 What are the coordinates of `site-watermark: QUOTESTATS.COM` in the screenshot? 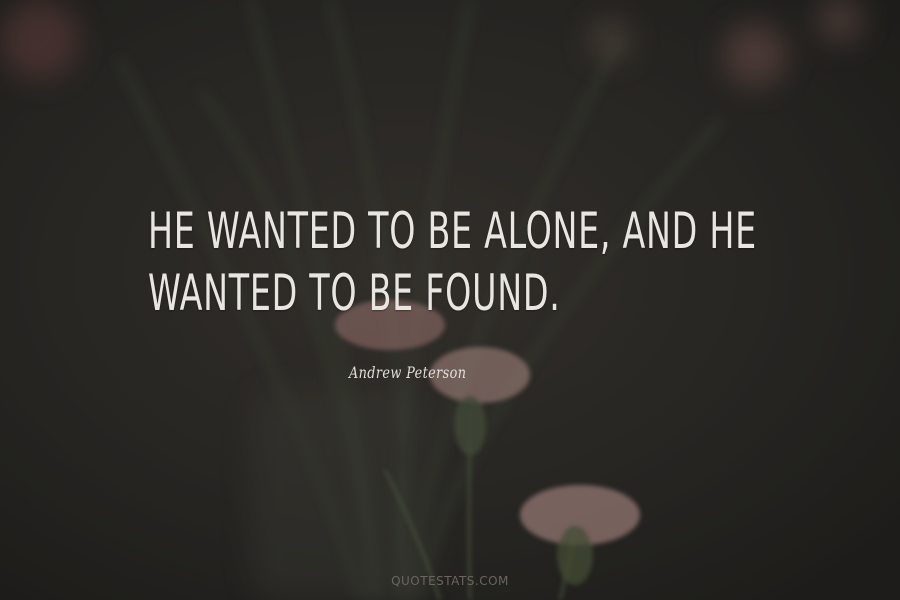 It's located at (450, 581).